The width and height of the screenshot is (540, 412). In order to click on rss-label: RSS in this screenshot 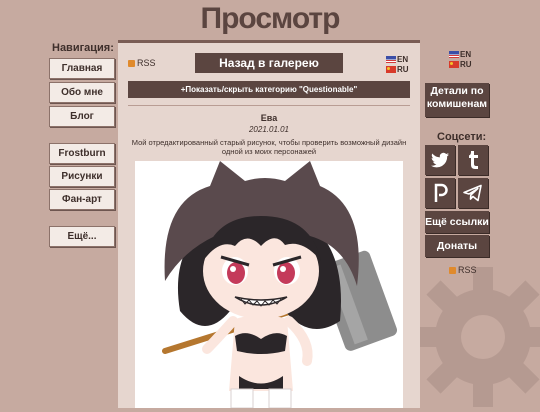, I will do `click(146, 63)`.